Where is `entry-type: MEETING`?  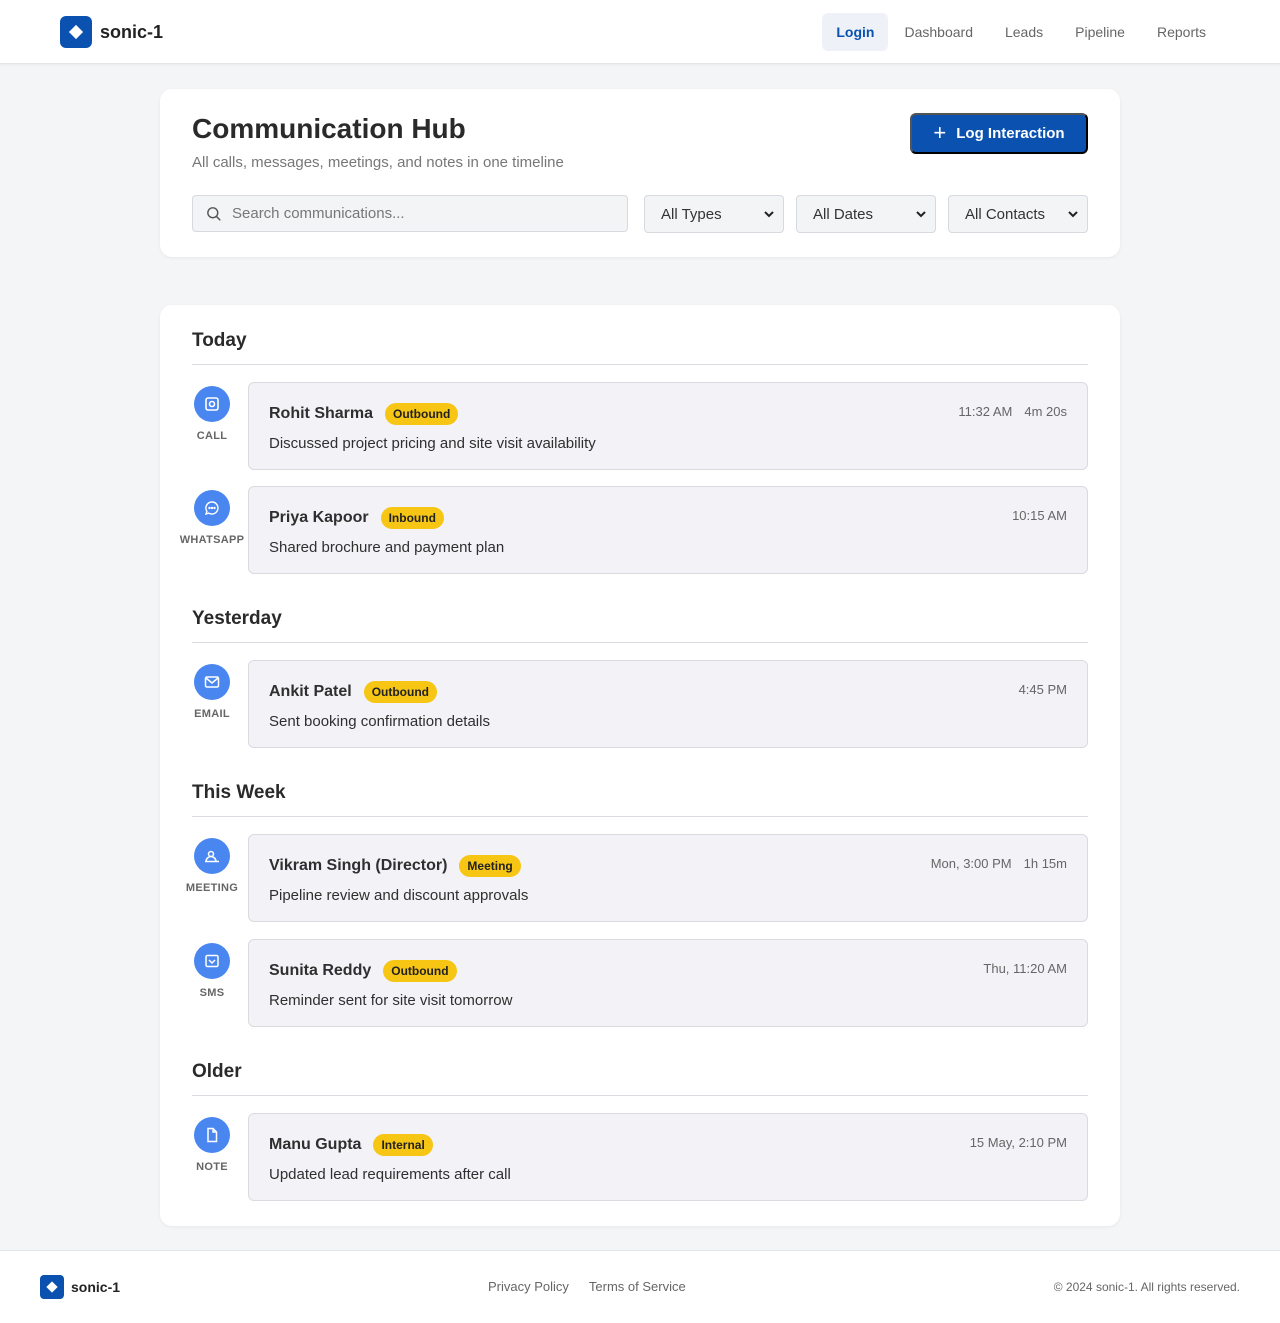 entry-type: MEETING is located at coordinates (212, 866).